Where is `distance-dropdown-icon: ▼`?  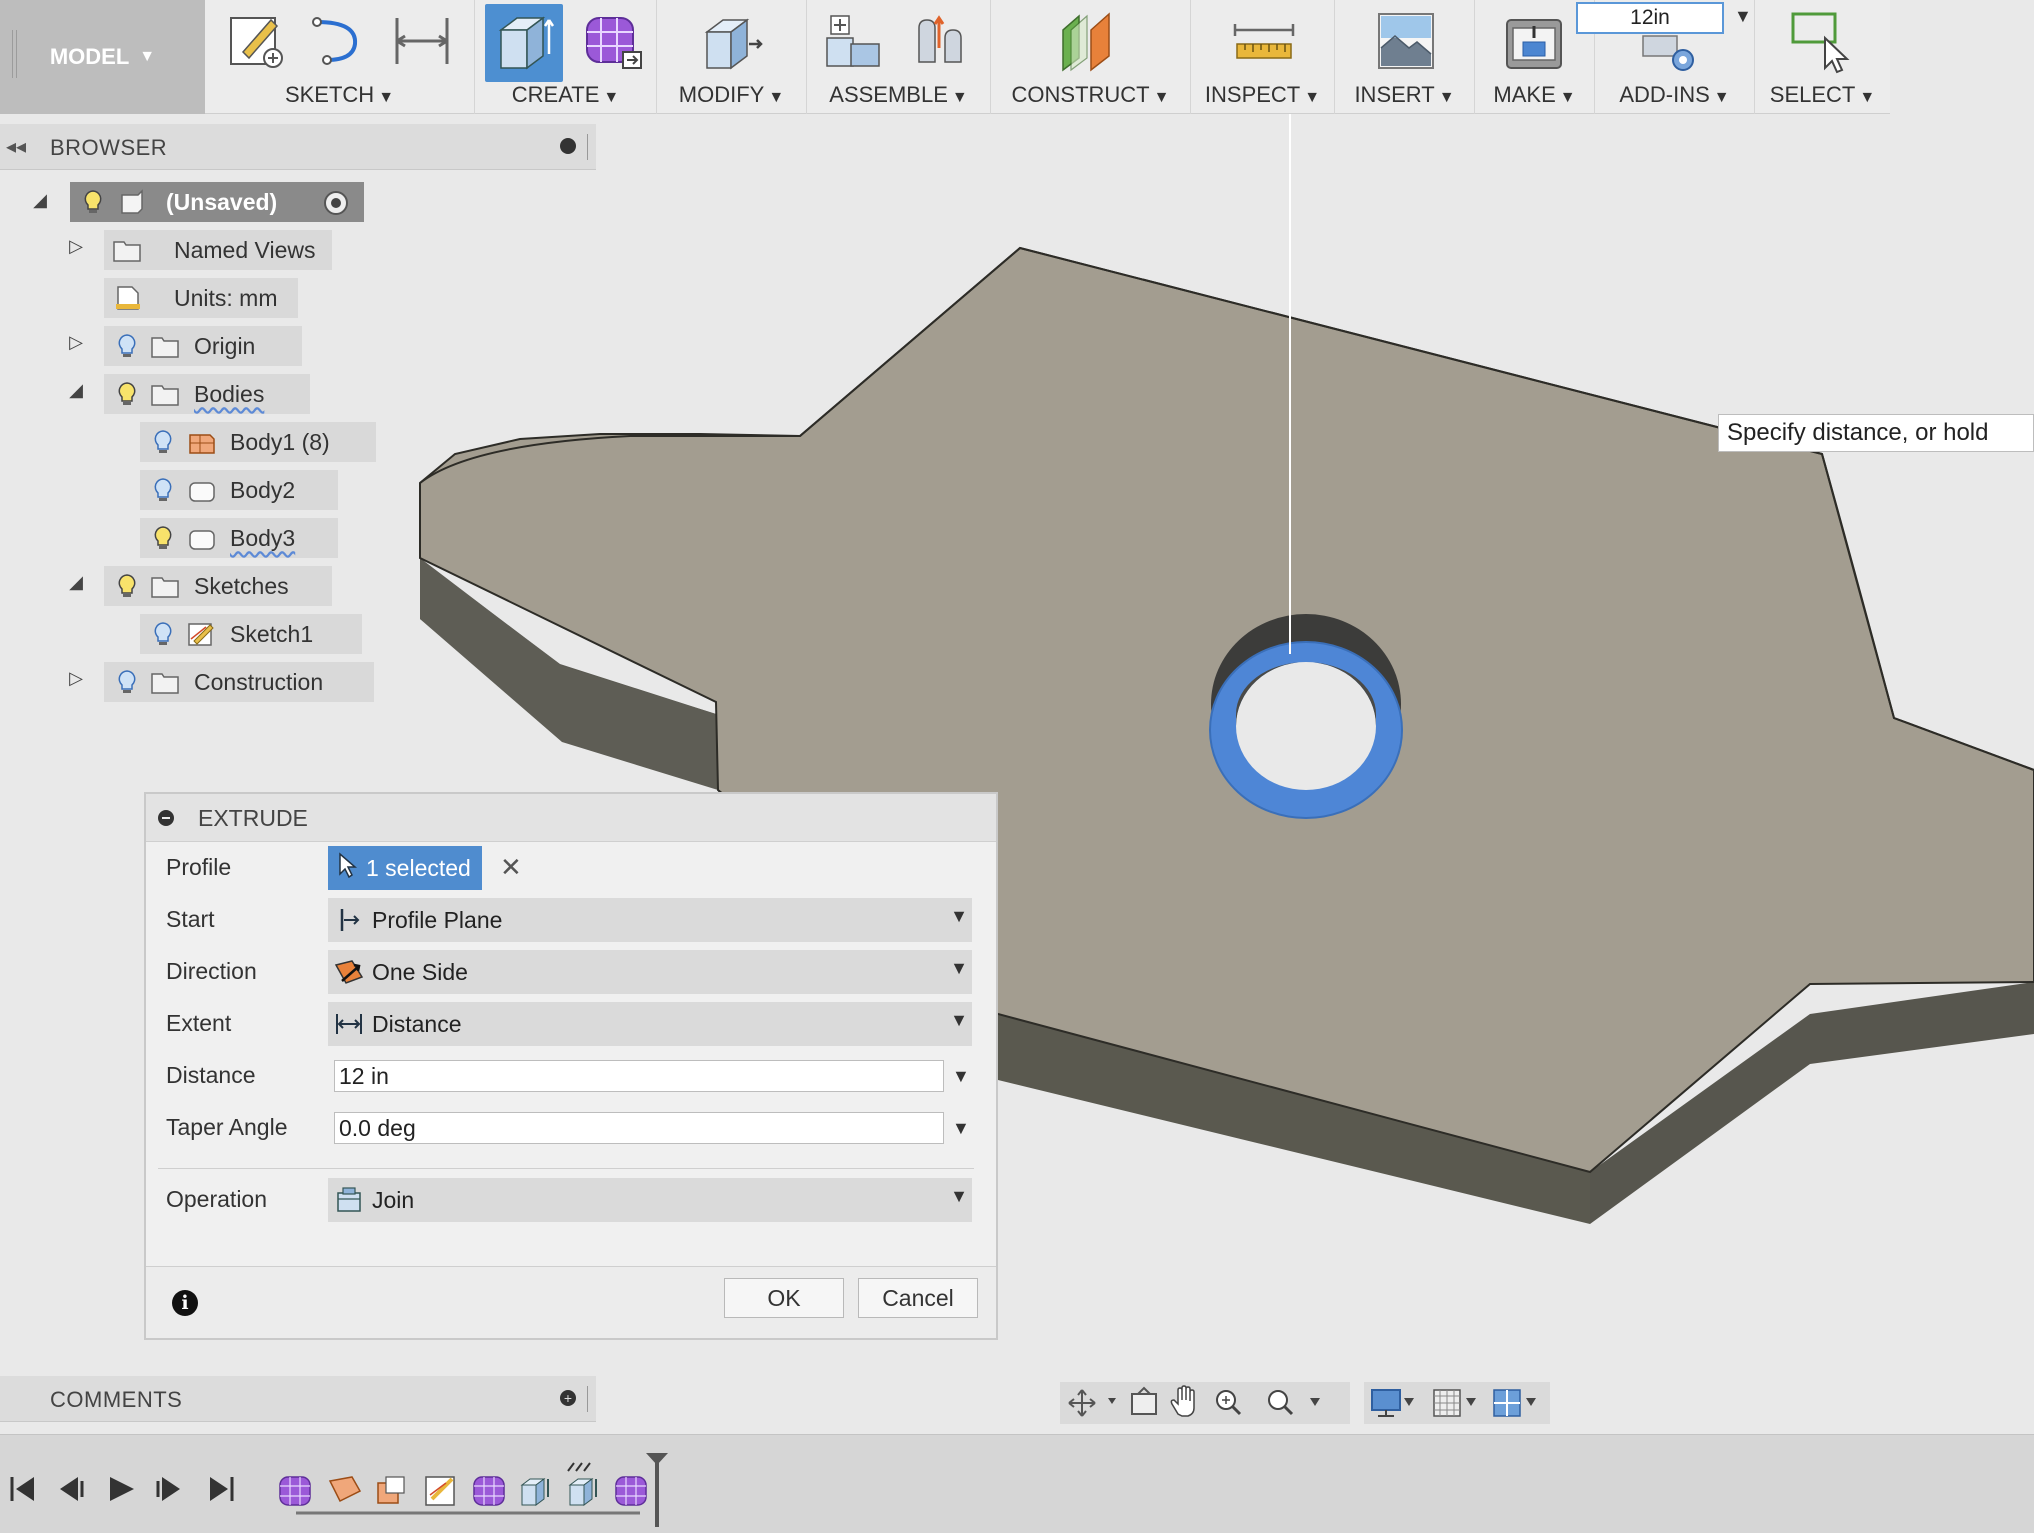
distance-dropdown-icon: ▼ is located at coordinates (961, 1076).